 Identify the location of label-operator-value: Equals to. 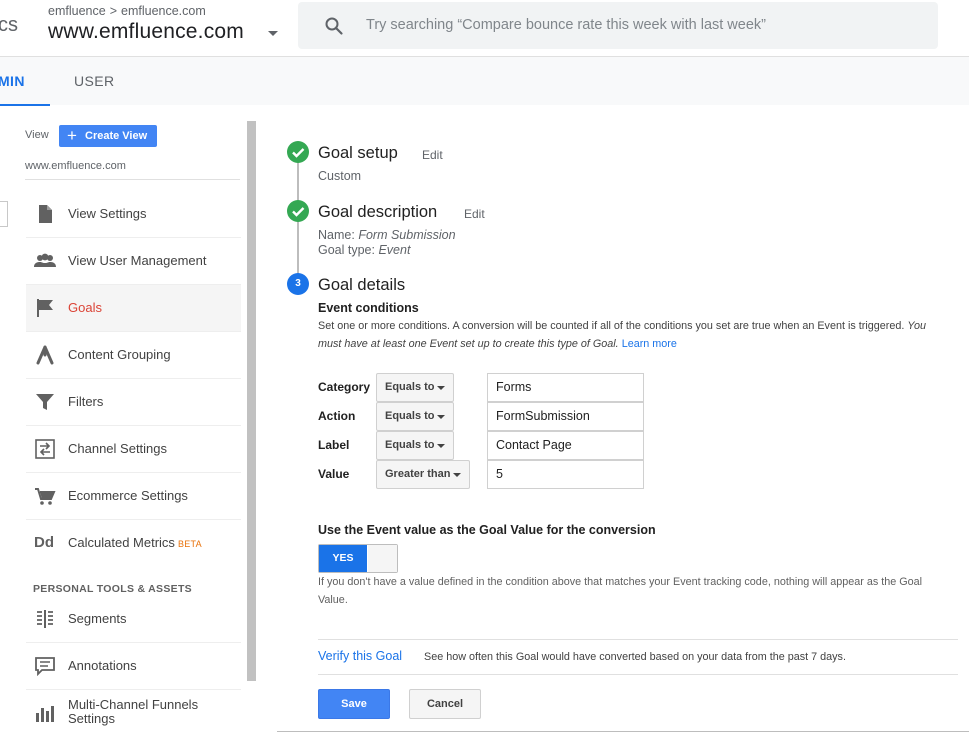
(410, 445).